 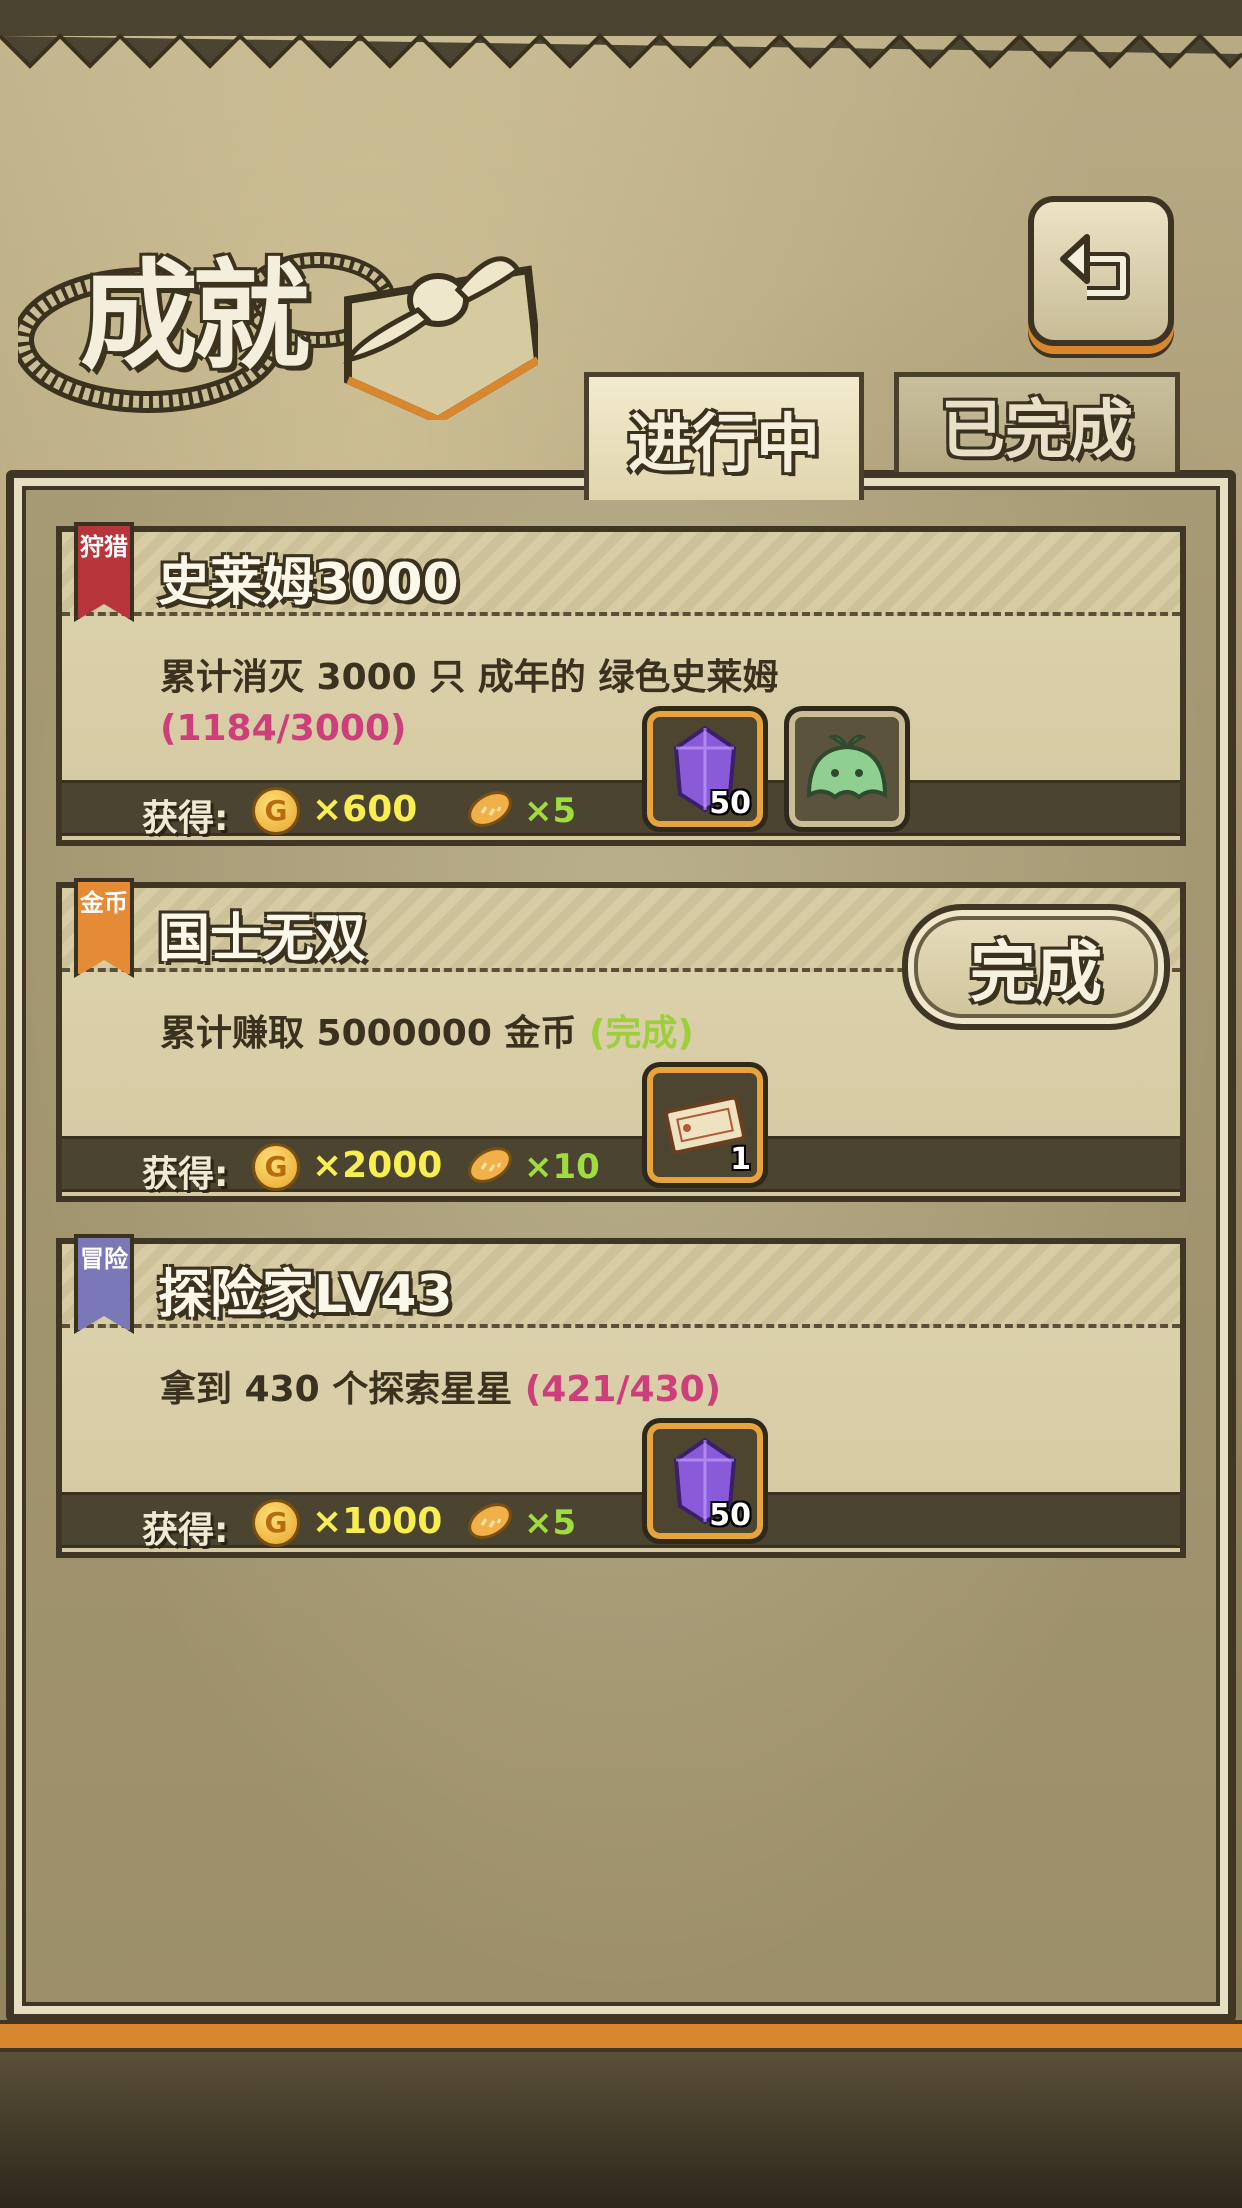 What do you see at coordinates (621, 1521) in the screenshot?
I see `reward-bar: 获得: G ×1000 ×5` at bounding box center [621, 1521].